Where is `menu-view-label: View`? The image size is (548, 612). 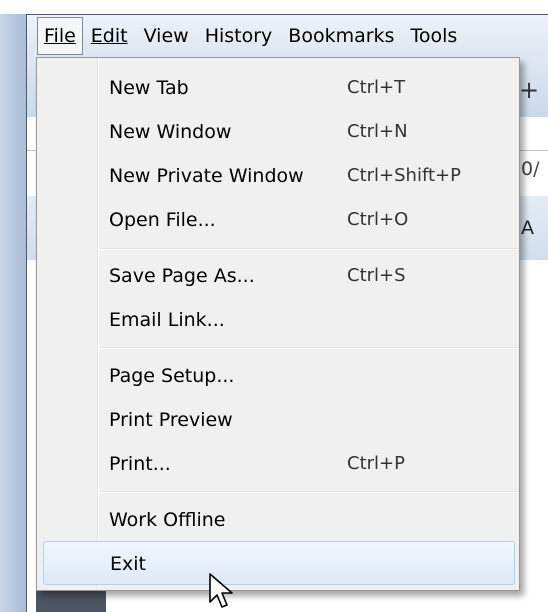
menu-view-label: View is located at coordinates (166, 36).